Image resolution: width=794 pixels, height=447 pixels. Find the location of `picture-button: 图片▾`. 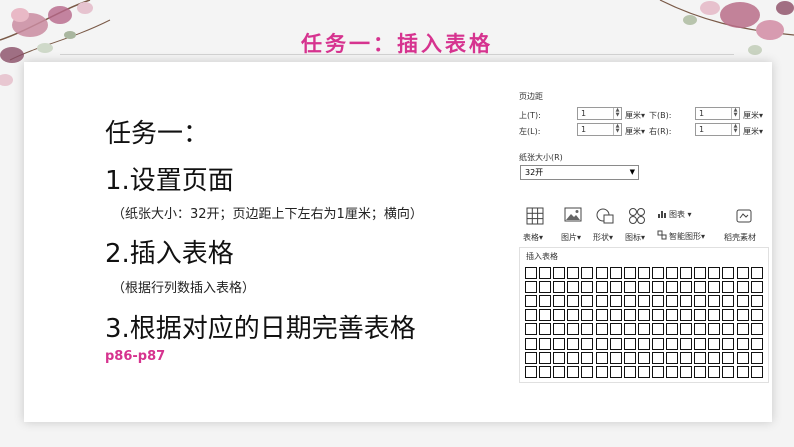

picture-button: 图片▾ is located at coordinates (573, 225).